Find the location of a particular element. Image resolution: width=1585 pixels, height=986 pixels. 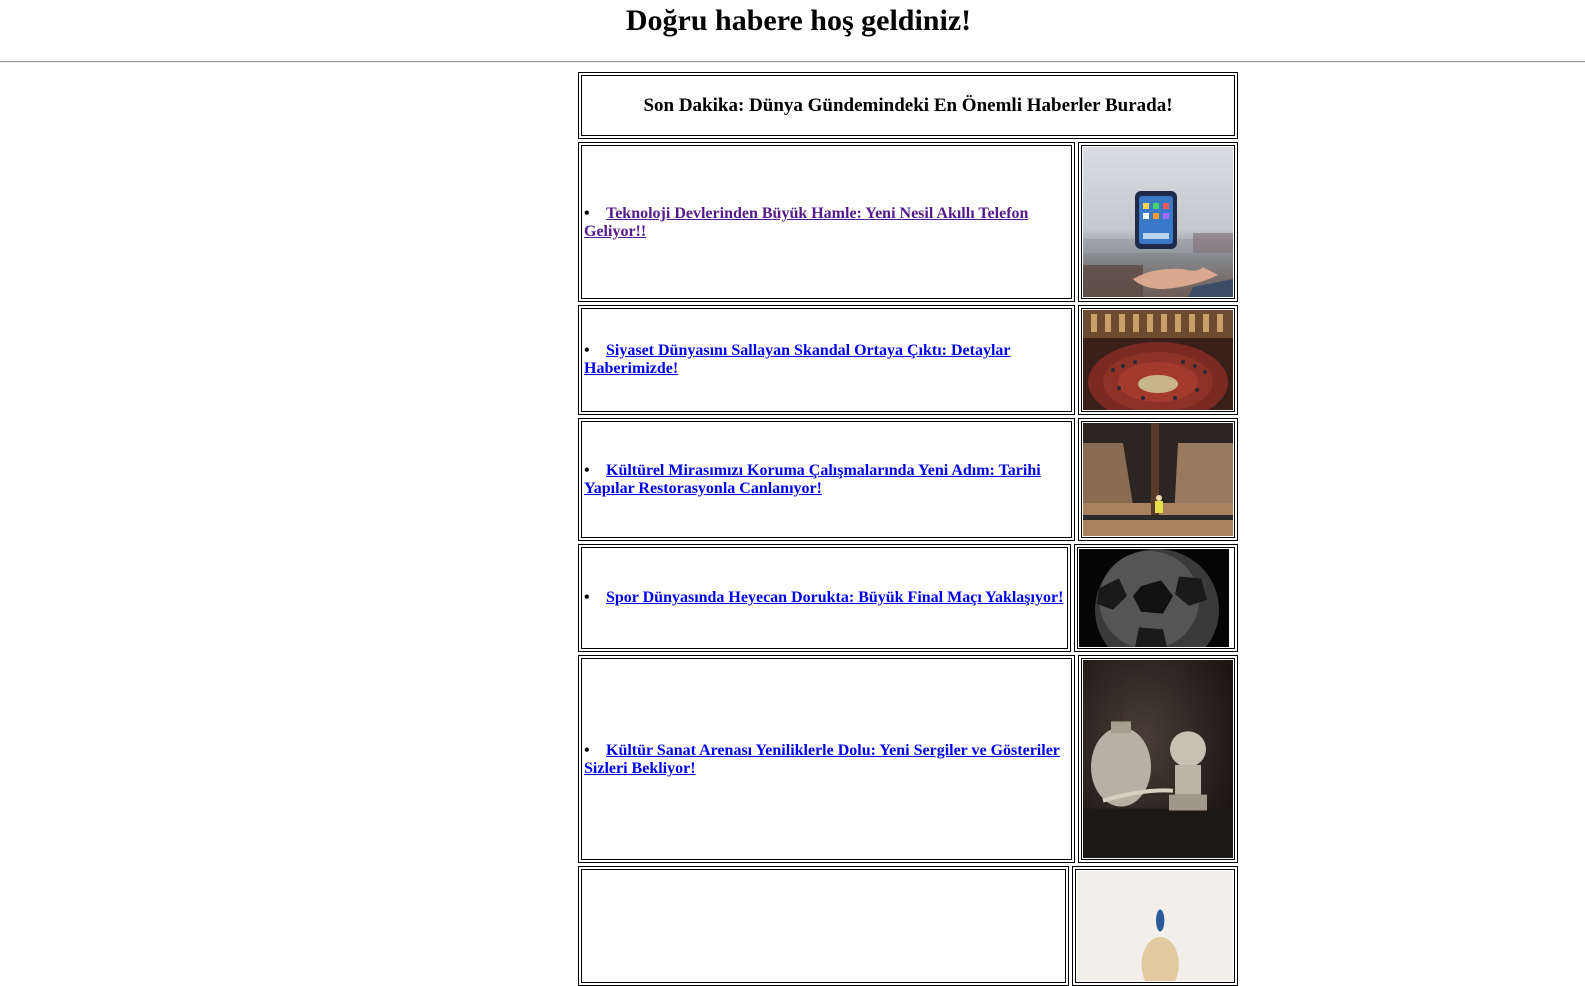

news-text-cell is located at coordinates (823, 926).